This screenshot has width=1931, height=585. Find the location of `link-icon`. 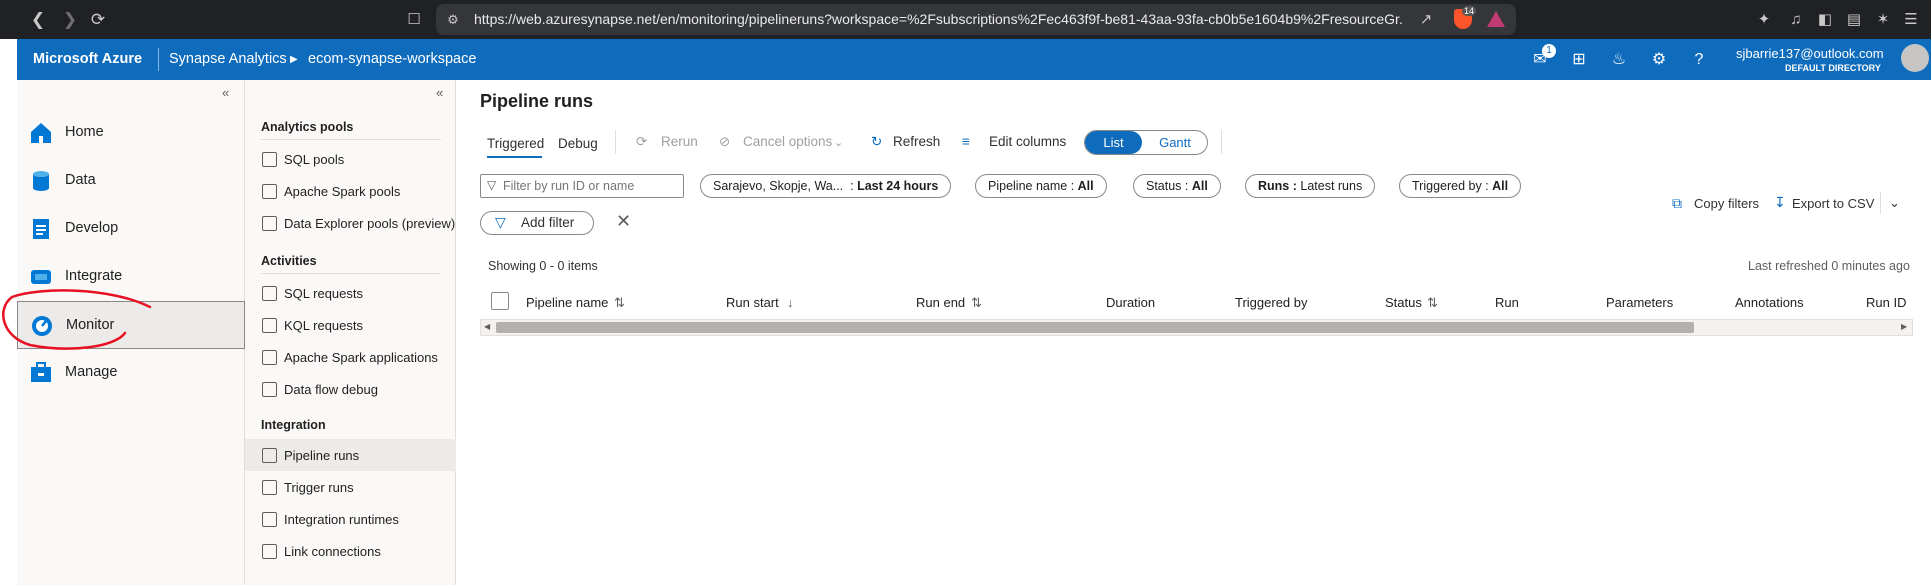

link-icon is located at coordinates (269, 551).